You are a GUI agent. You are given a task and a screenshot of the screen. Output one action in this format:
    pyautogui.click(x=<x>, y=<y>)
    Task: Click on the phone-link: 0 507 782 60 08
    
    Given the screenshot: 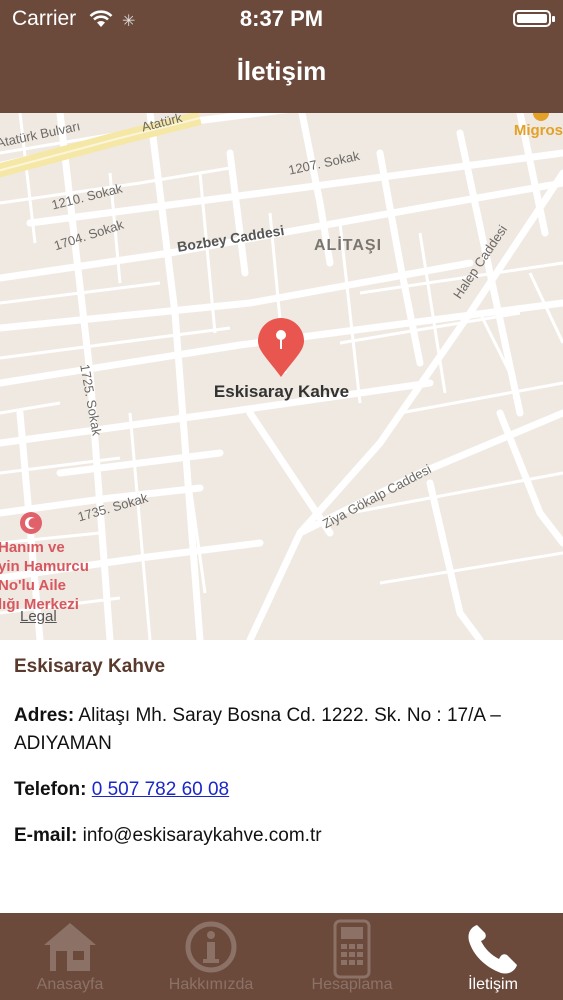 What is the action you would take?
    pyautogui.click(x=160, y=789)
    